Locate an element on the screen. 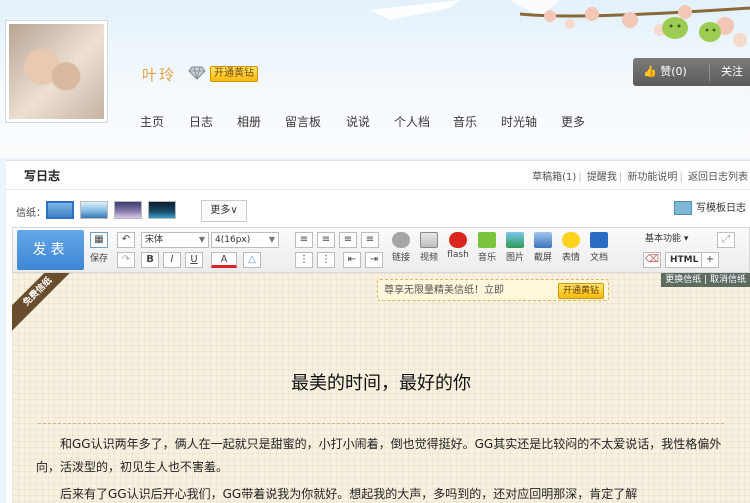 The height and width of the screenshot is (503, 750). basic-features-dropdown: 基本功能 ▾ is located at coordinates (666, 240).